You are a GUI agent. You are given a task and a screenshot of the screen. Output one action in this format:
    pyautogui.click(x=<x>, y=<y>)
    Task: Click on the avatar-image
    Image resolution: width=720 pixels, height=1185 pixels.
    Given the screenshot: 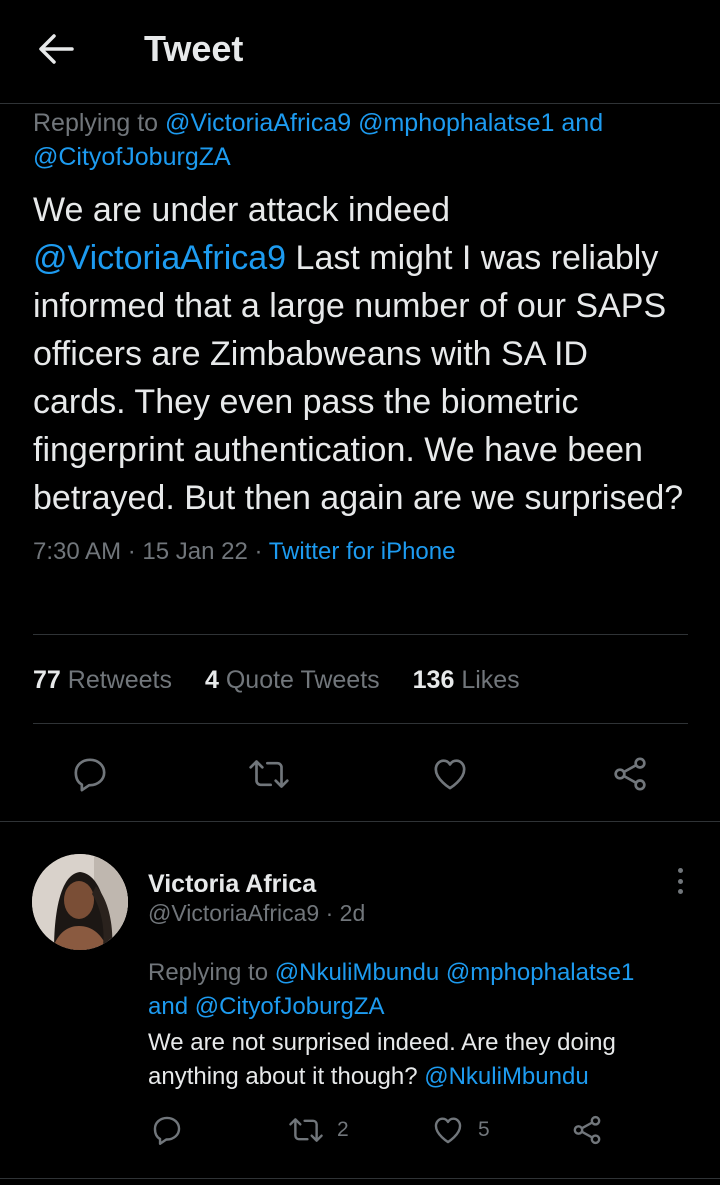 What is the action you would take?
    pyautogui.click(x=80, y=902)
    